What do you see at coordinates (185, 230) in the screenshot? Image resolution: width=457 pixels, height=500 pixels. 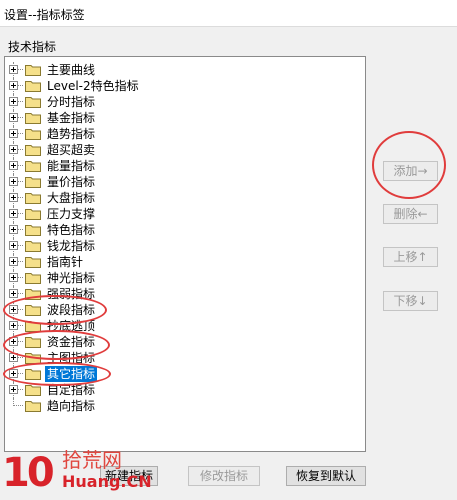 I see `tree-item: 特色指标` at bounding box center [185, 230].